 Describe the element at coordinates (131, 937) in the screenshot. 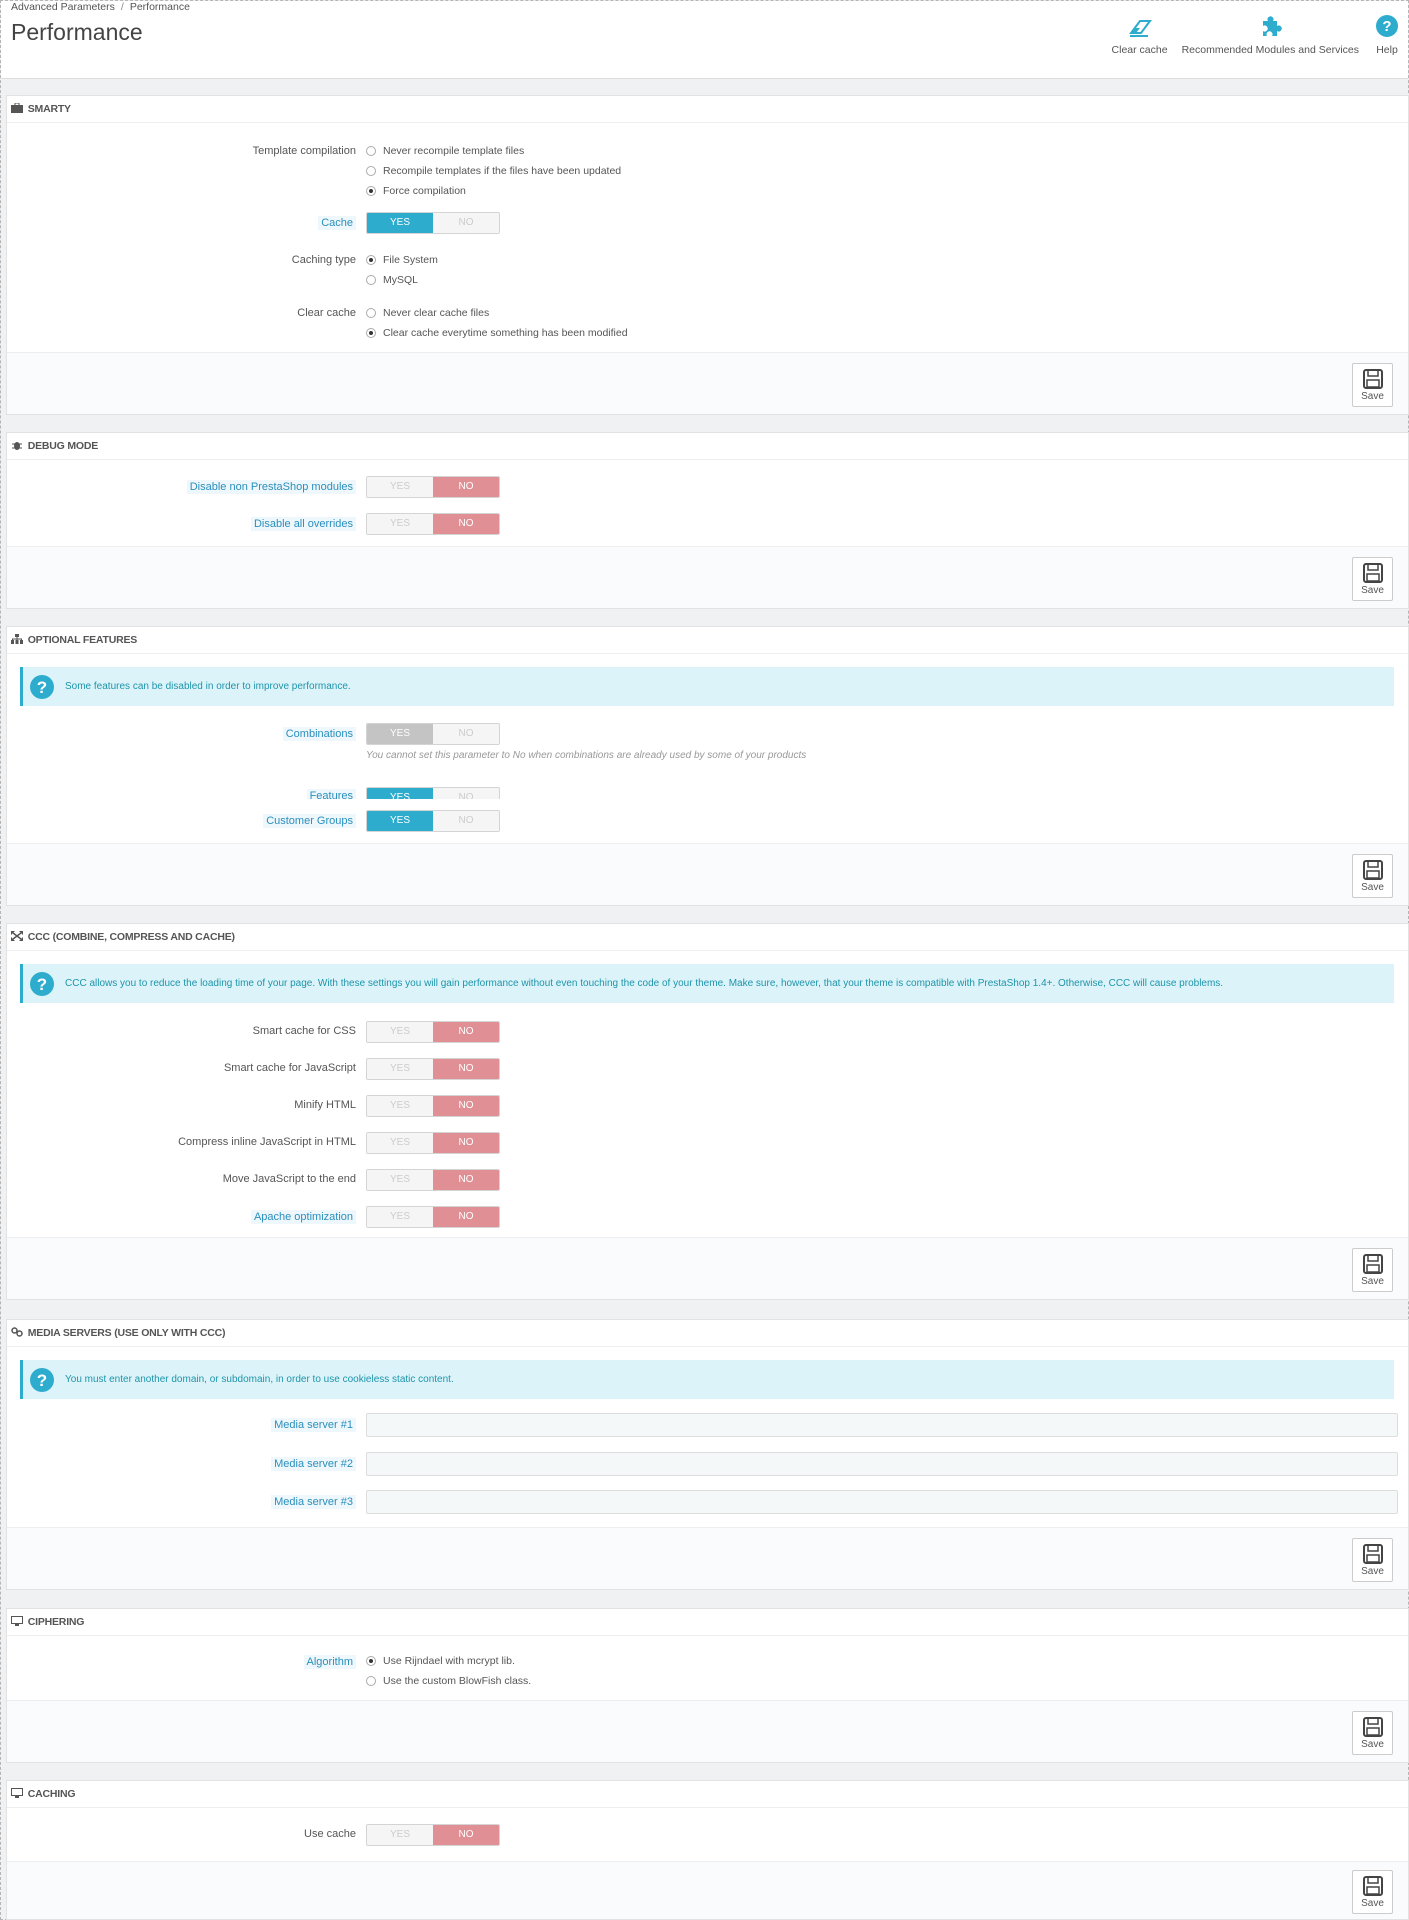

I see `ccc-title: CCC (COMBINE, COMPRESS AND CACHE)` at that location.